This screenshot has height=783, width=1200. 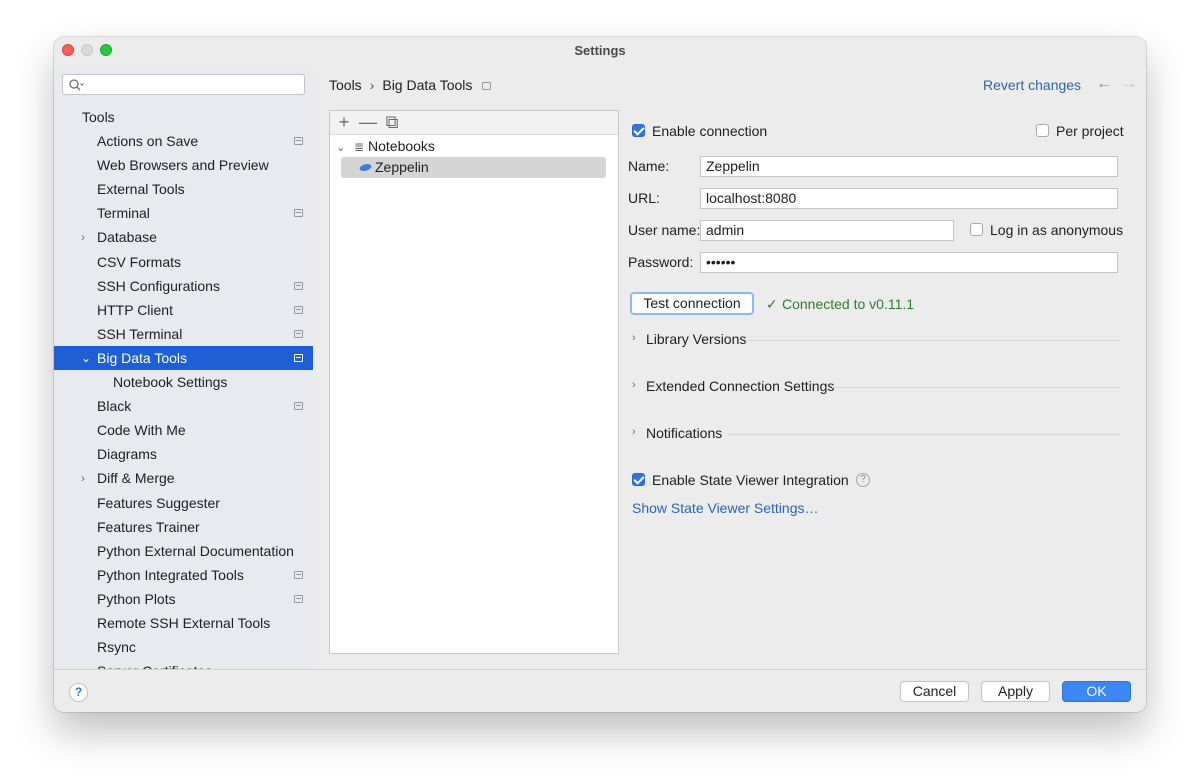 I want to click on breadcrumb-current: Big Data Tools, so click(x=427, y=85).